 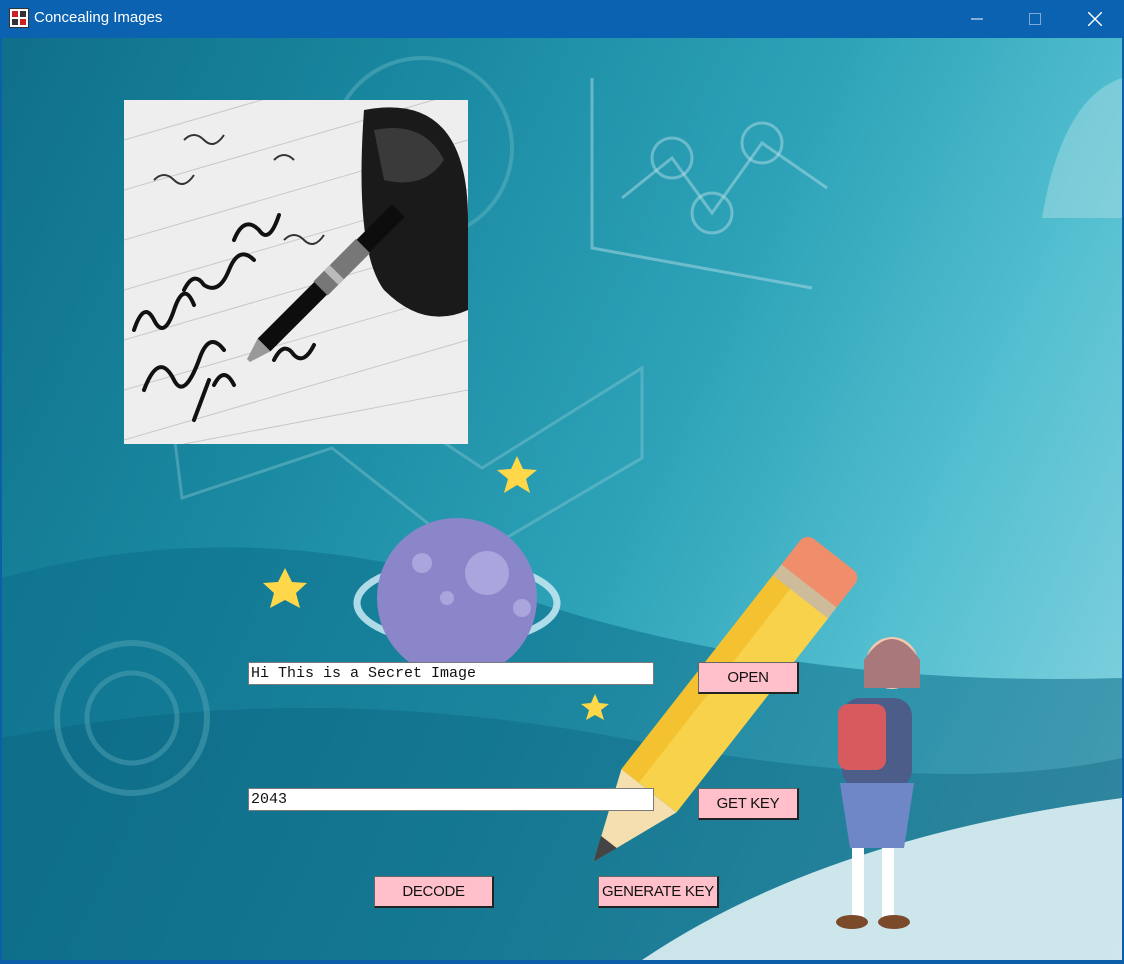 I want to click on maximize-button, so click(x=1035, y=19).